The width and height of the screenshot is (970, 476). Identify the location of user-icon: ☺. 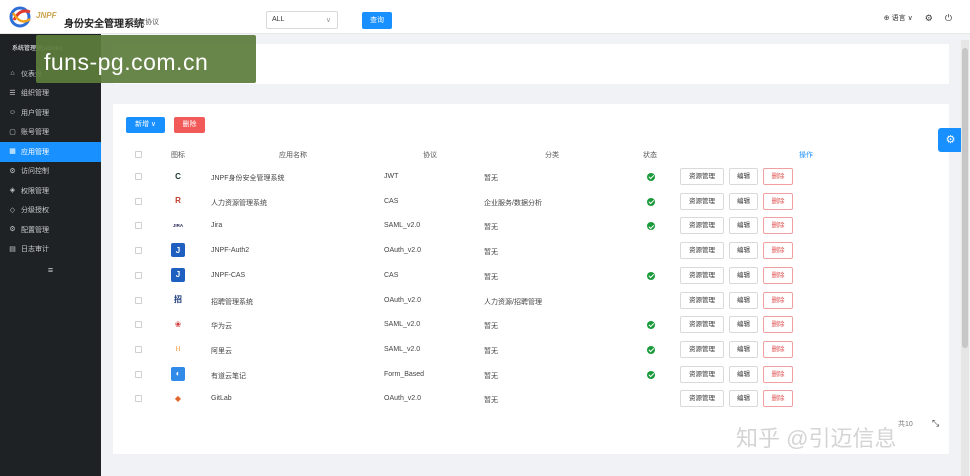
(12, 113).